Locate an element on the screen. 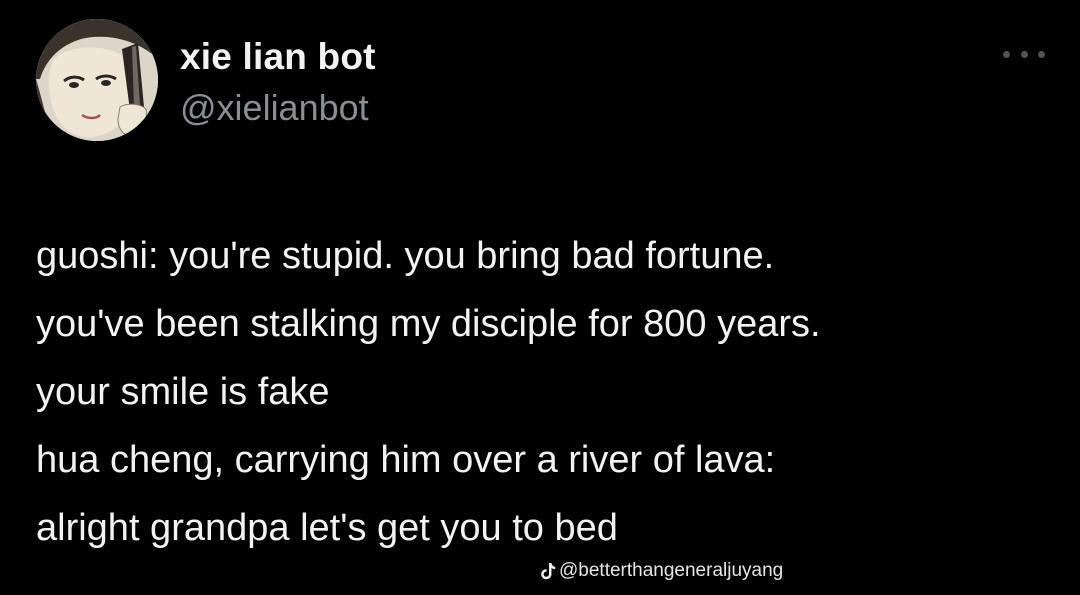 The image size is (1080, 595). avatar is located at coordinates (97, 80).